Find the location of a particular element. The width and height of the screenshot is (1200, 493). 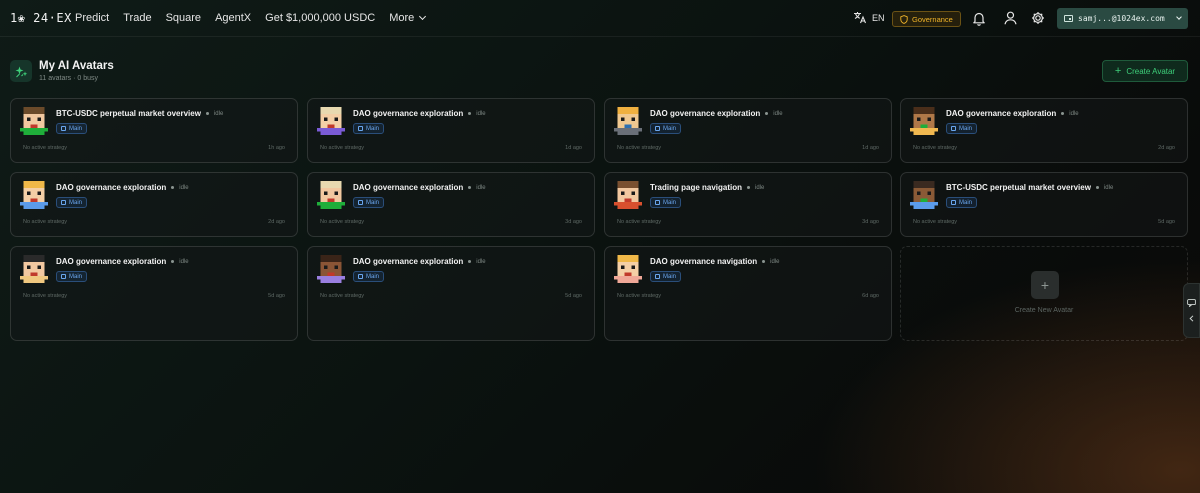

nav-get-usdc: Get $1,000,000 USDC is located at coordinates (320, 18).